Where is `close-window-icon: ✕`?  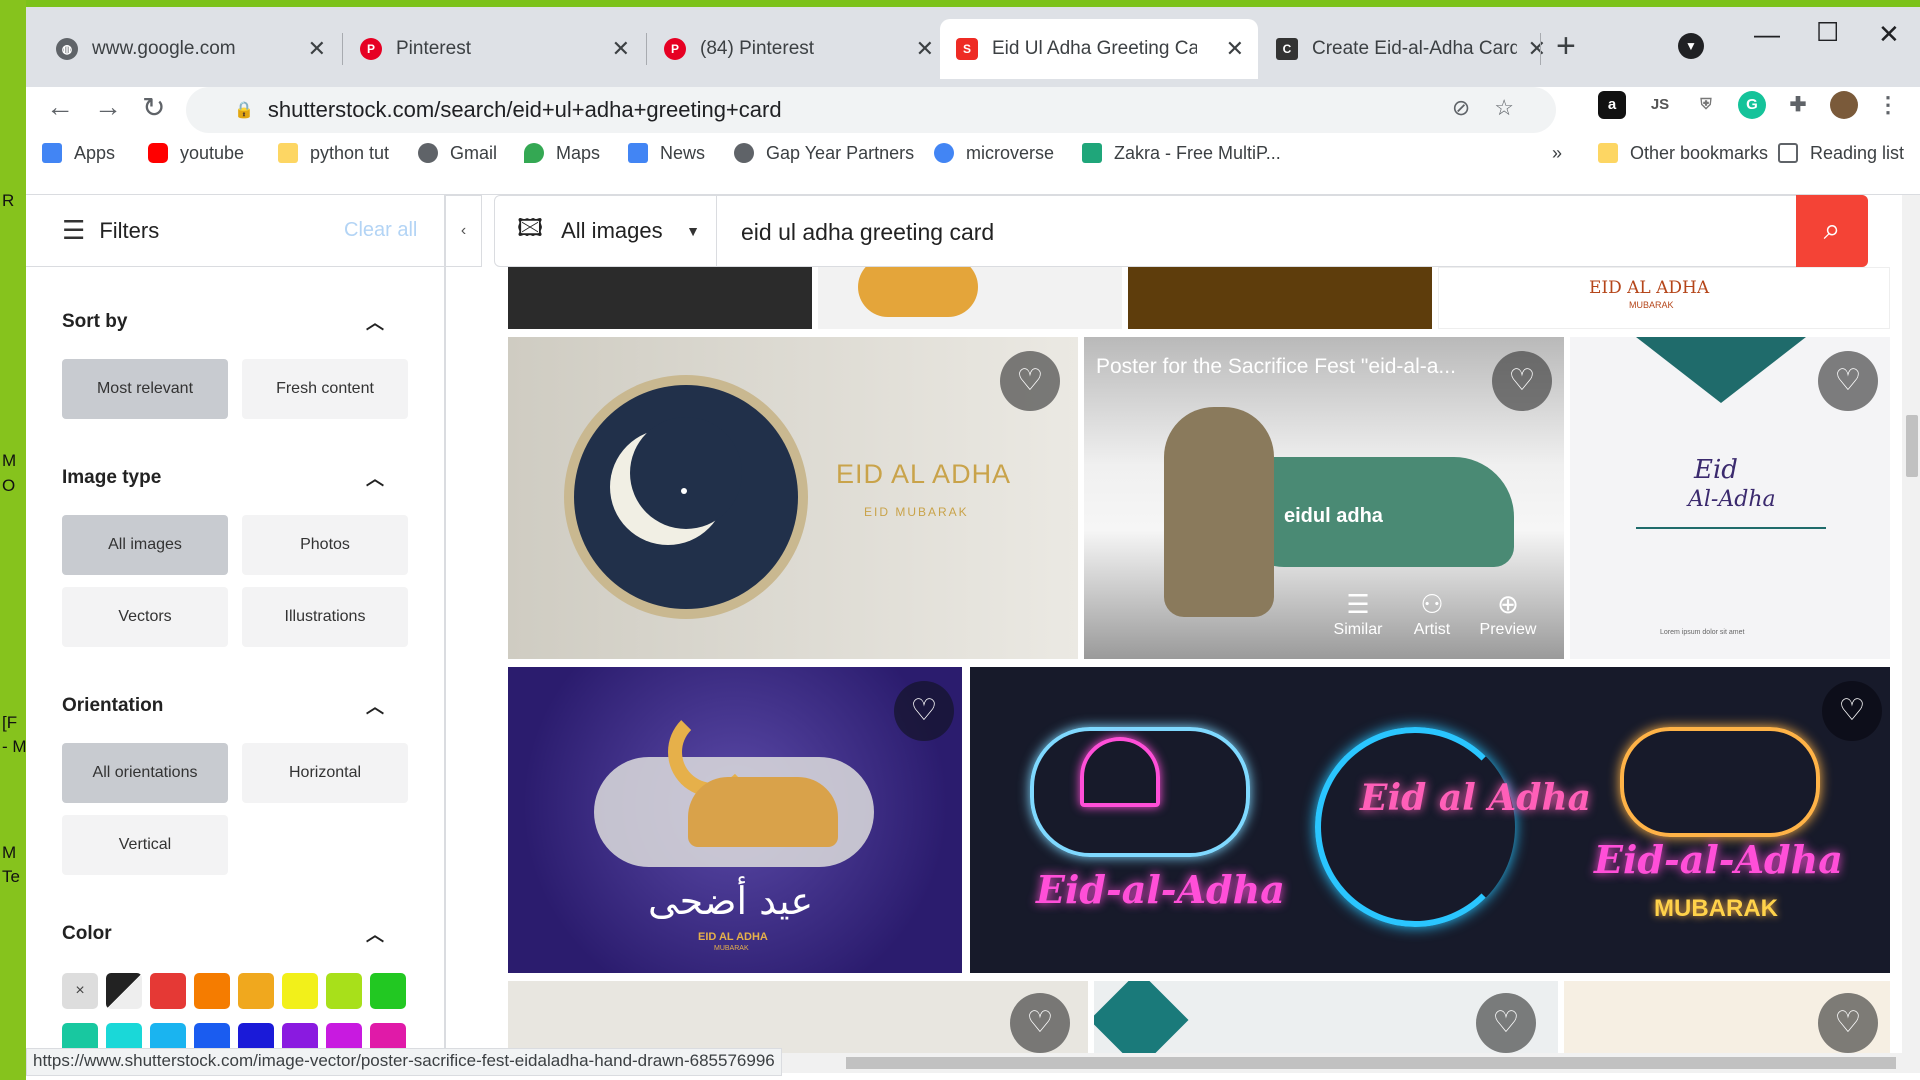 close-window-icon: ✕ is located at coordinates (1889, 34).